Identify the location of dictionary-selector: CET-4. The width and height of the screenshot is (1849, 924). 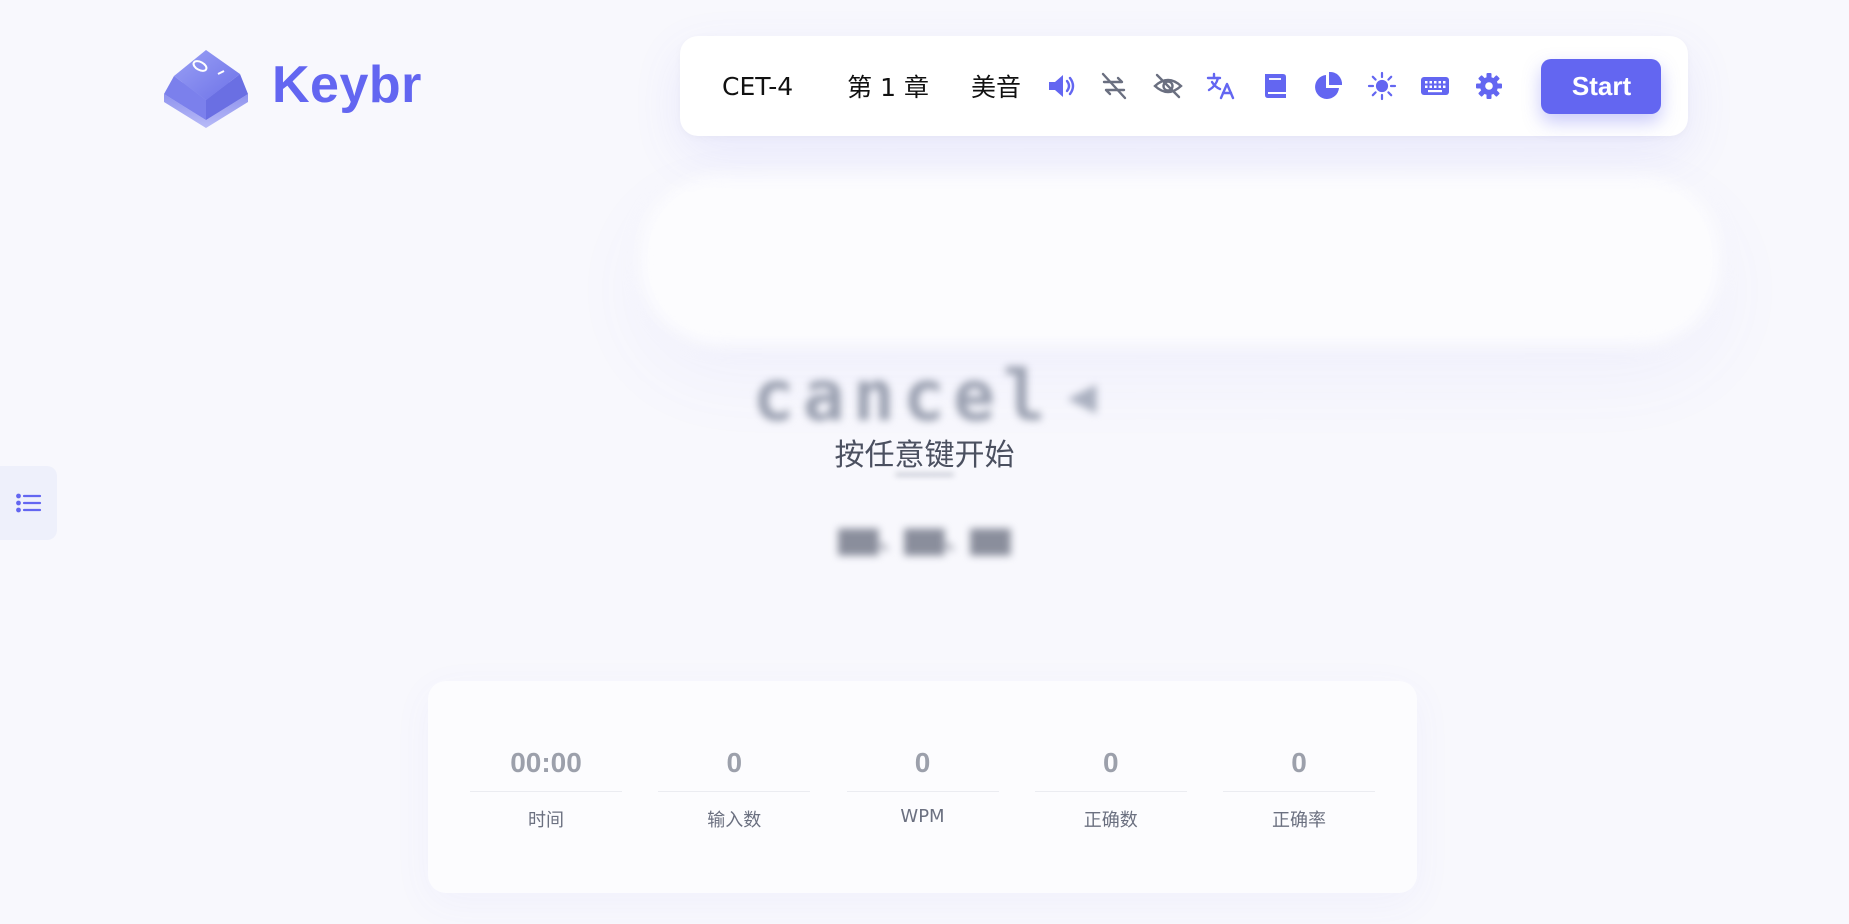
(757, 86).